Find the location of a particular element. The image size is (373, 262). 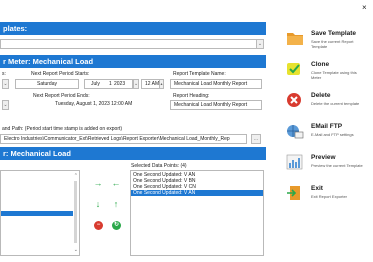

template-name-input: Mechanical Load Monthly Report is located at coordinates (216, 84).